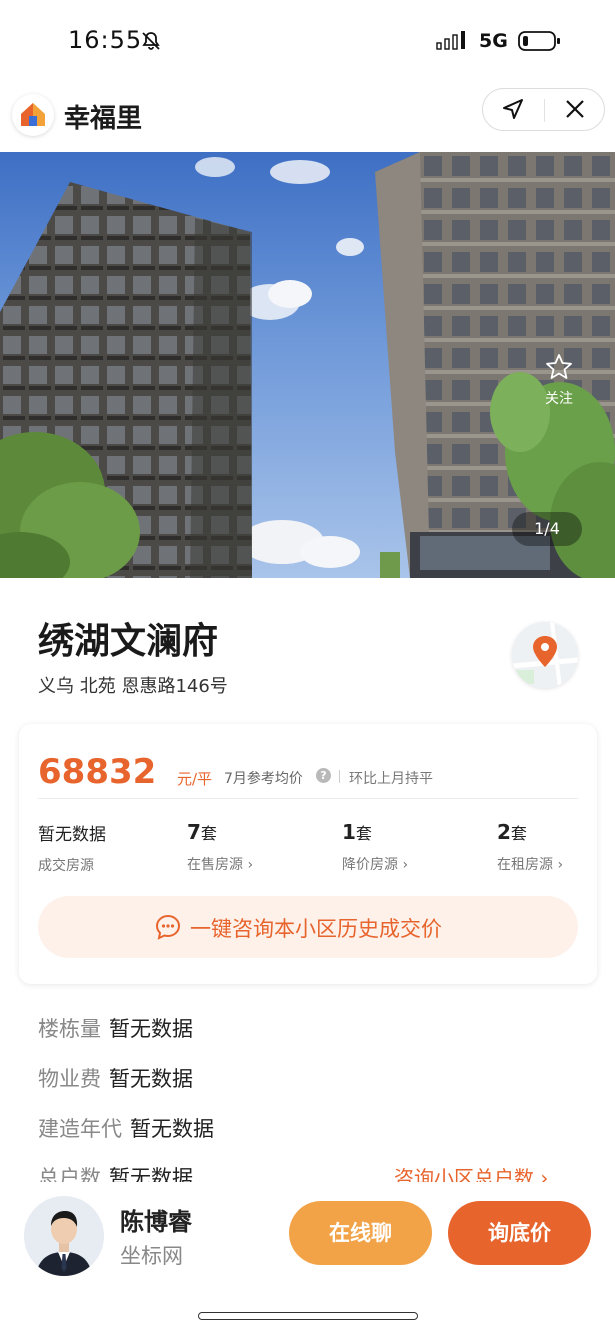  What do you see at coordinates (97, 772) in the screenshot?
I see `average-price: 68832` at bounding box center [97, 772].